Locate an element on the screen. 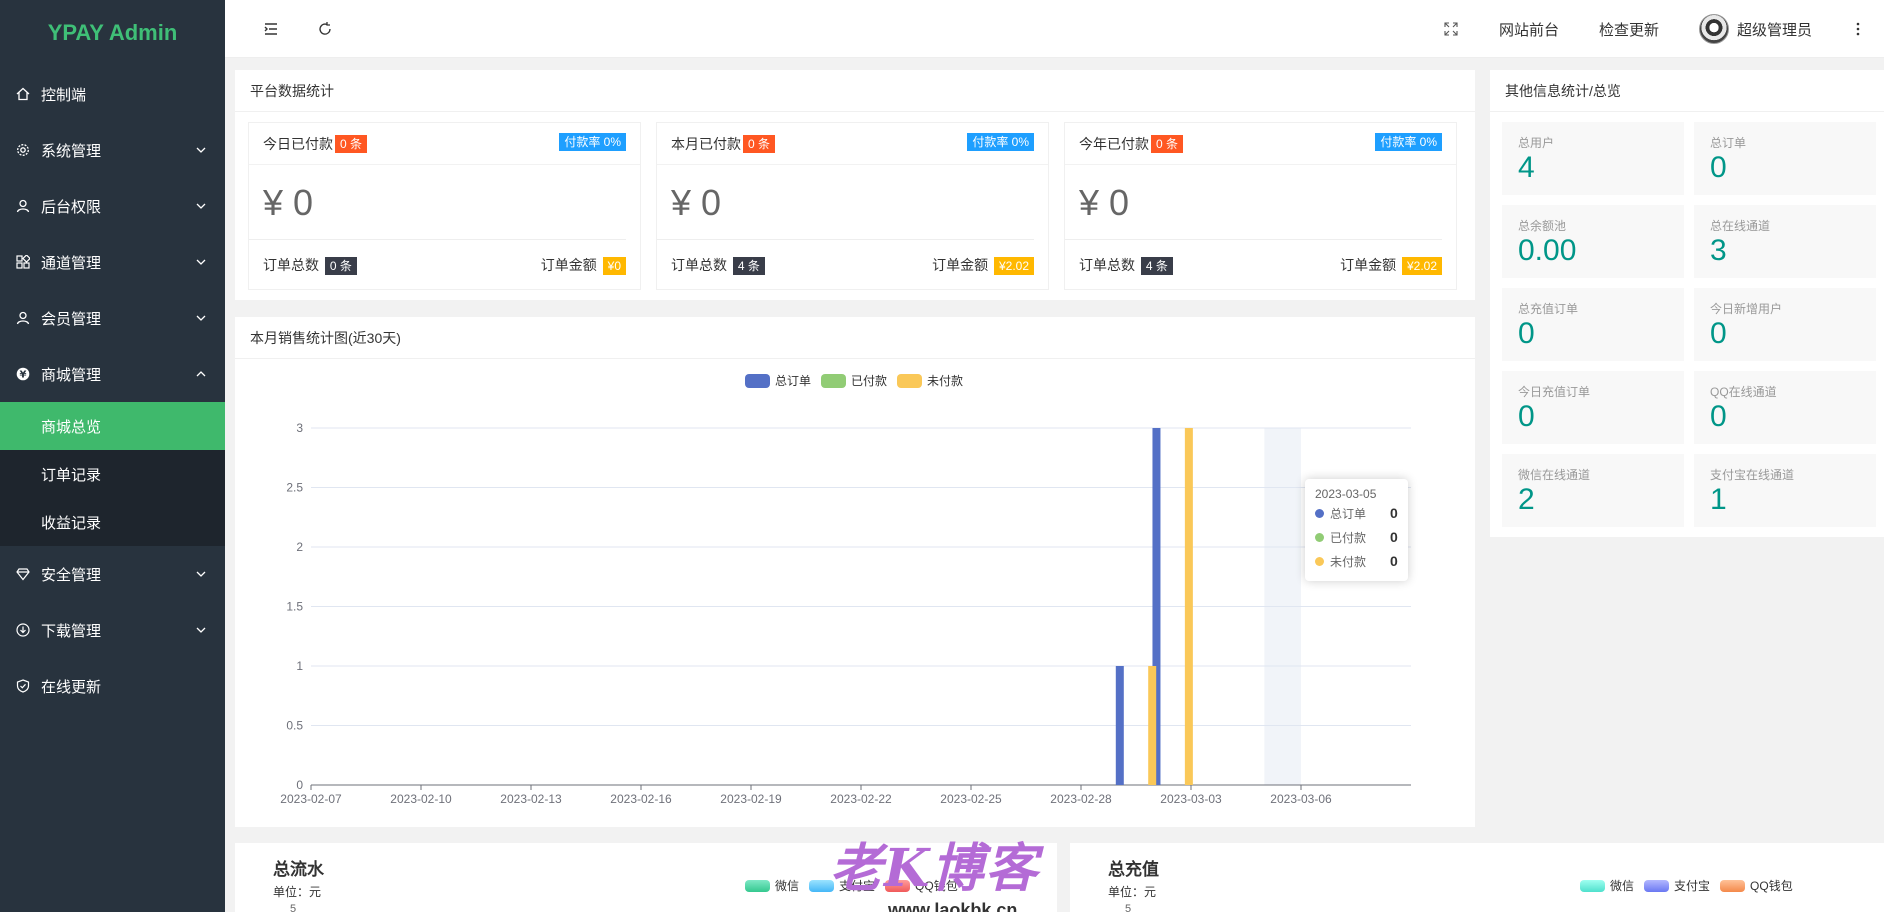  refresh-icon is located at coordinates (325, 28).